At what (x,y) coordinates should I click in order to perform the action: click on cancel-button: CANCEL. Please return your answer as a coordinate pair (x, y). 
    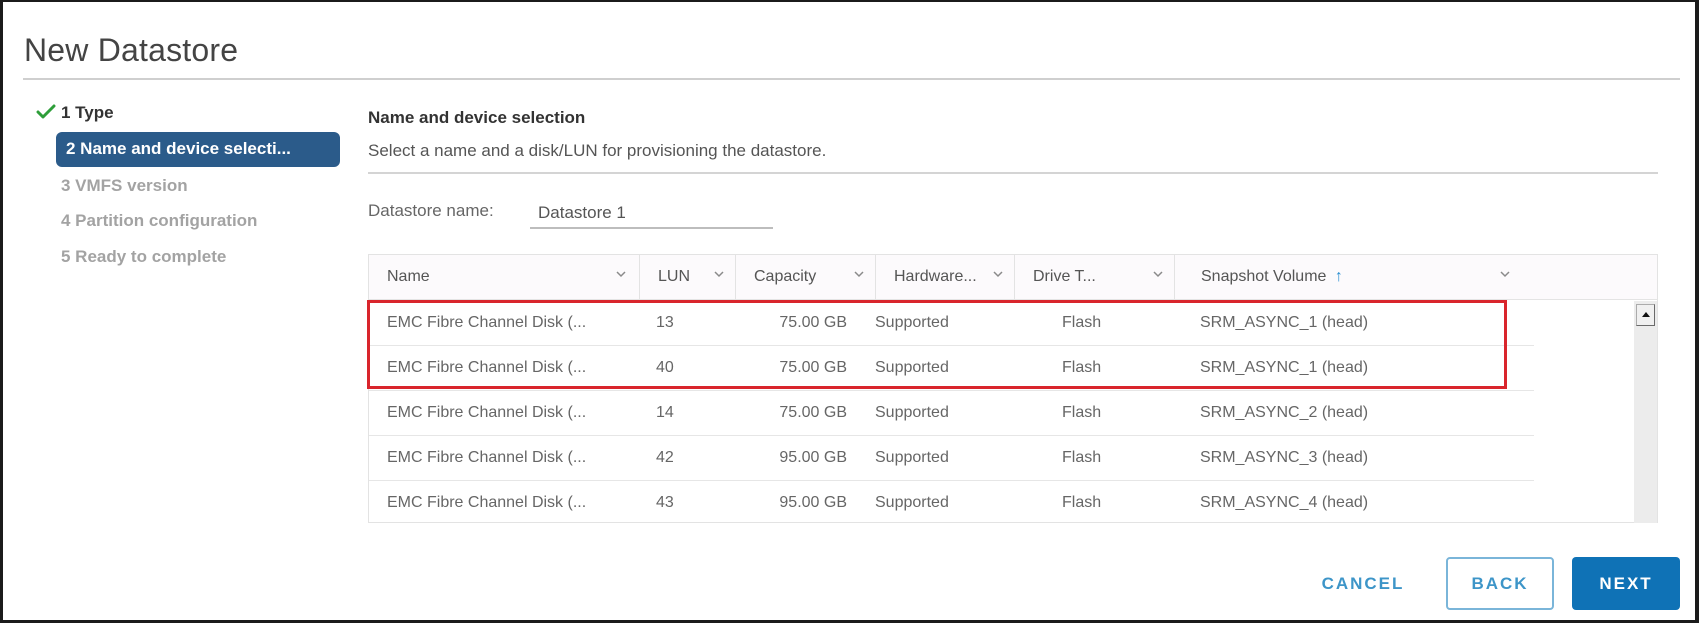
    Looking at the image, I should click on (1363, 583).